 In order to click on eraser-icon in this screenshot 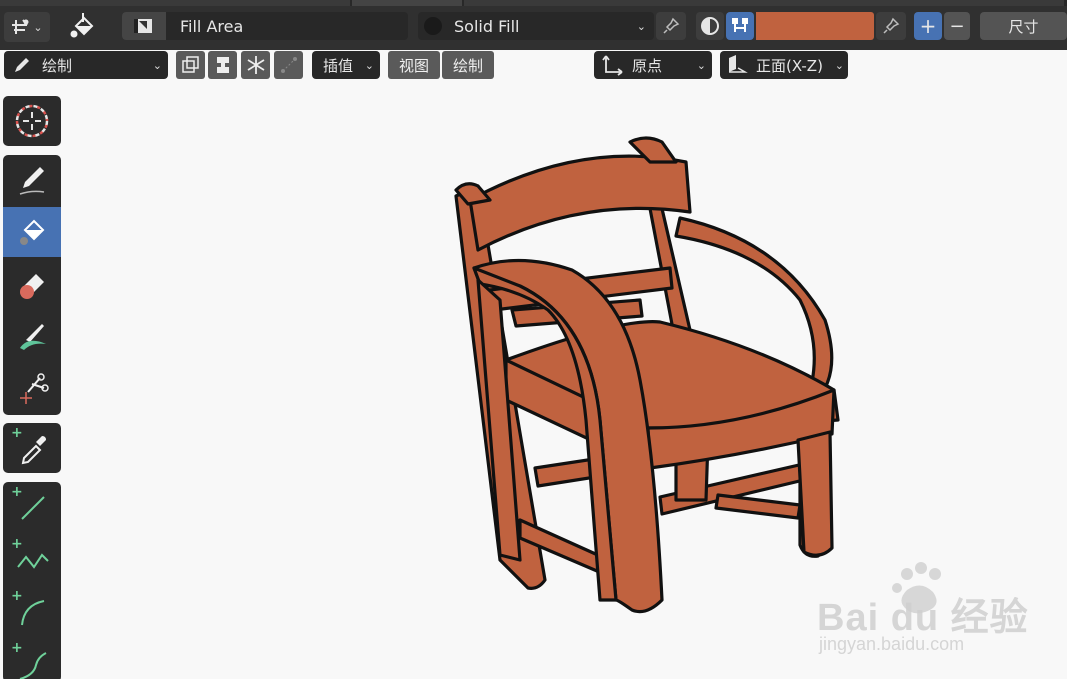, I will do `click(32, 286)`.